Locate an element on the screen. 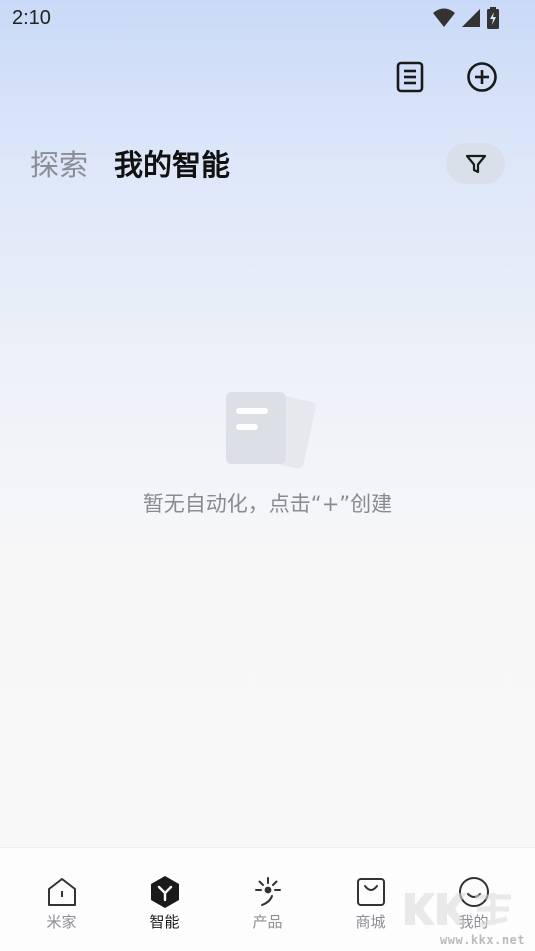  tab-bar: 探索 我的智能 is located at coordinates (130, 163).